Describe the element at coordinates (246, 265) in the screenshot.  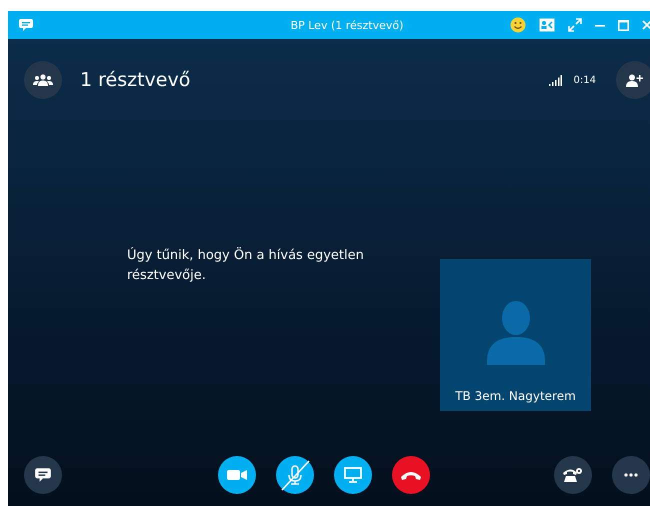
I see `alone-message: Úgy tűnik, hogy Ön a hívás egyetlen résztvevője.` at that location.